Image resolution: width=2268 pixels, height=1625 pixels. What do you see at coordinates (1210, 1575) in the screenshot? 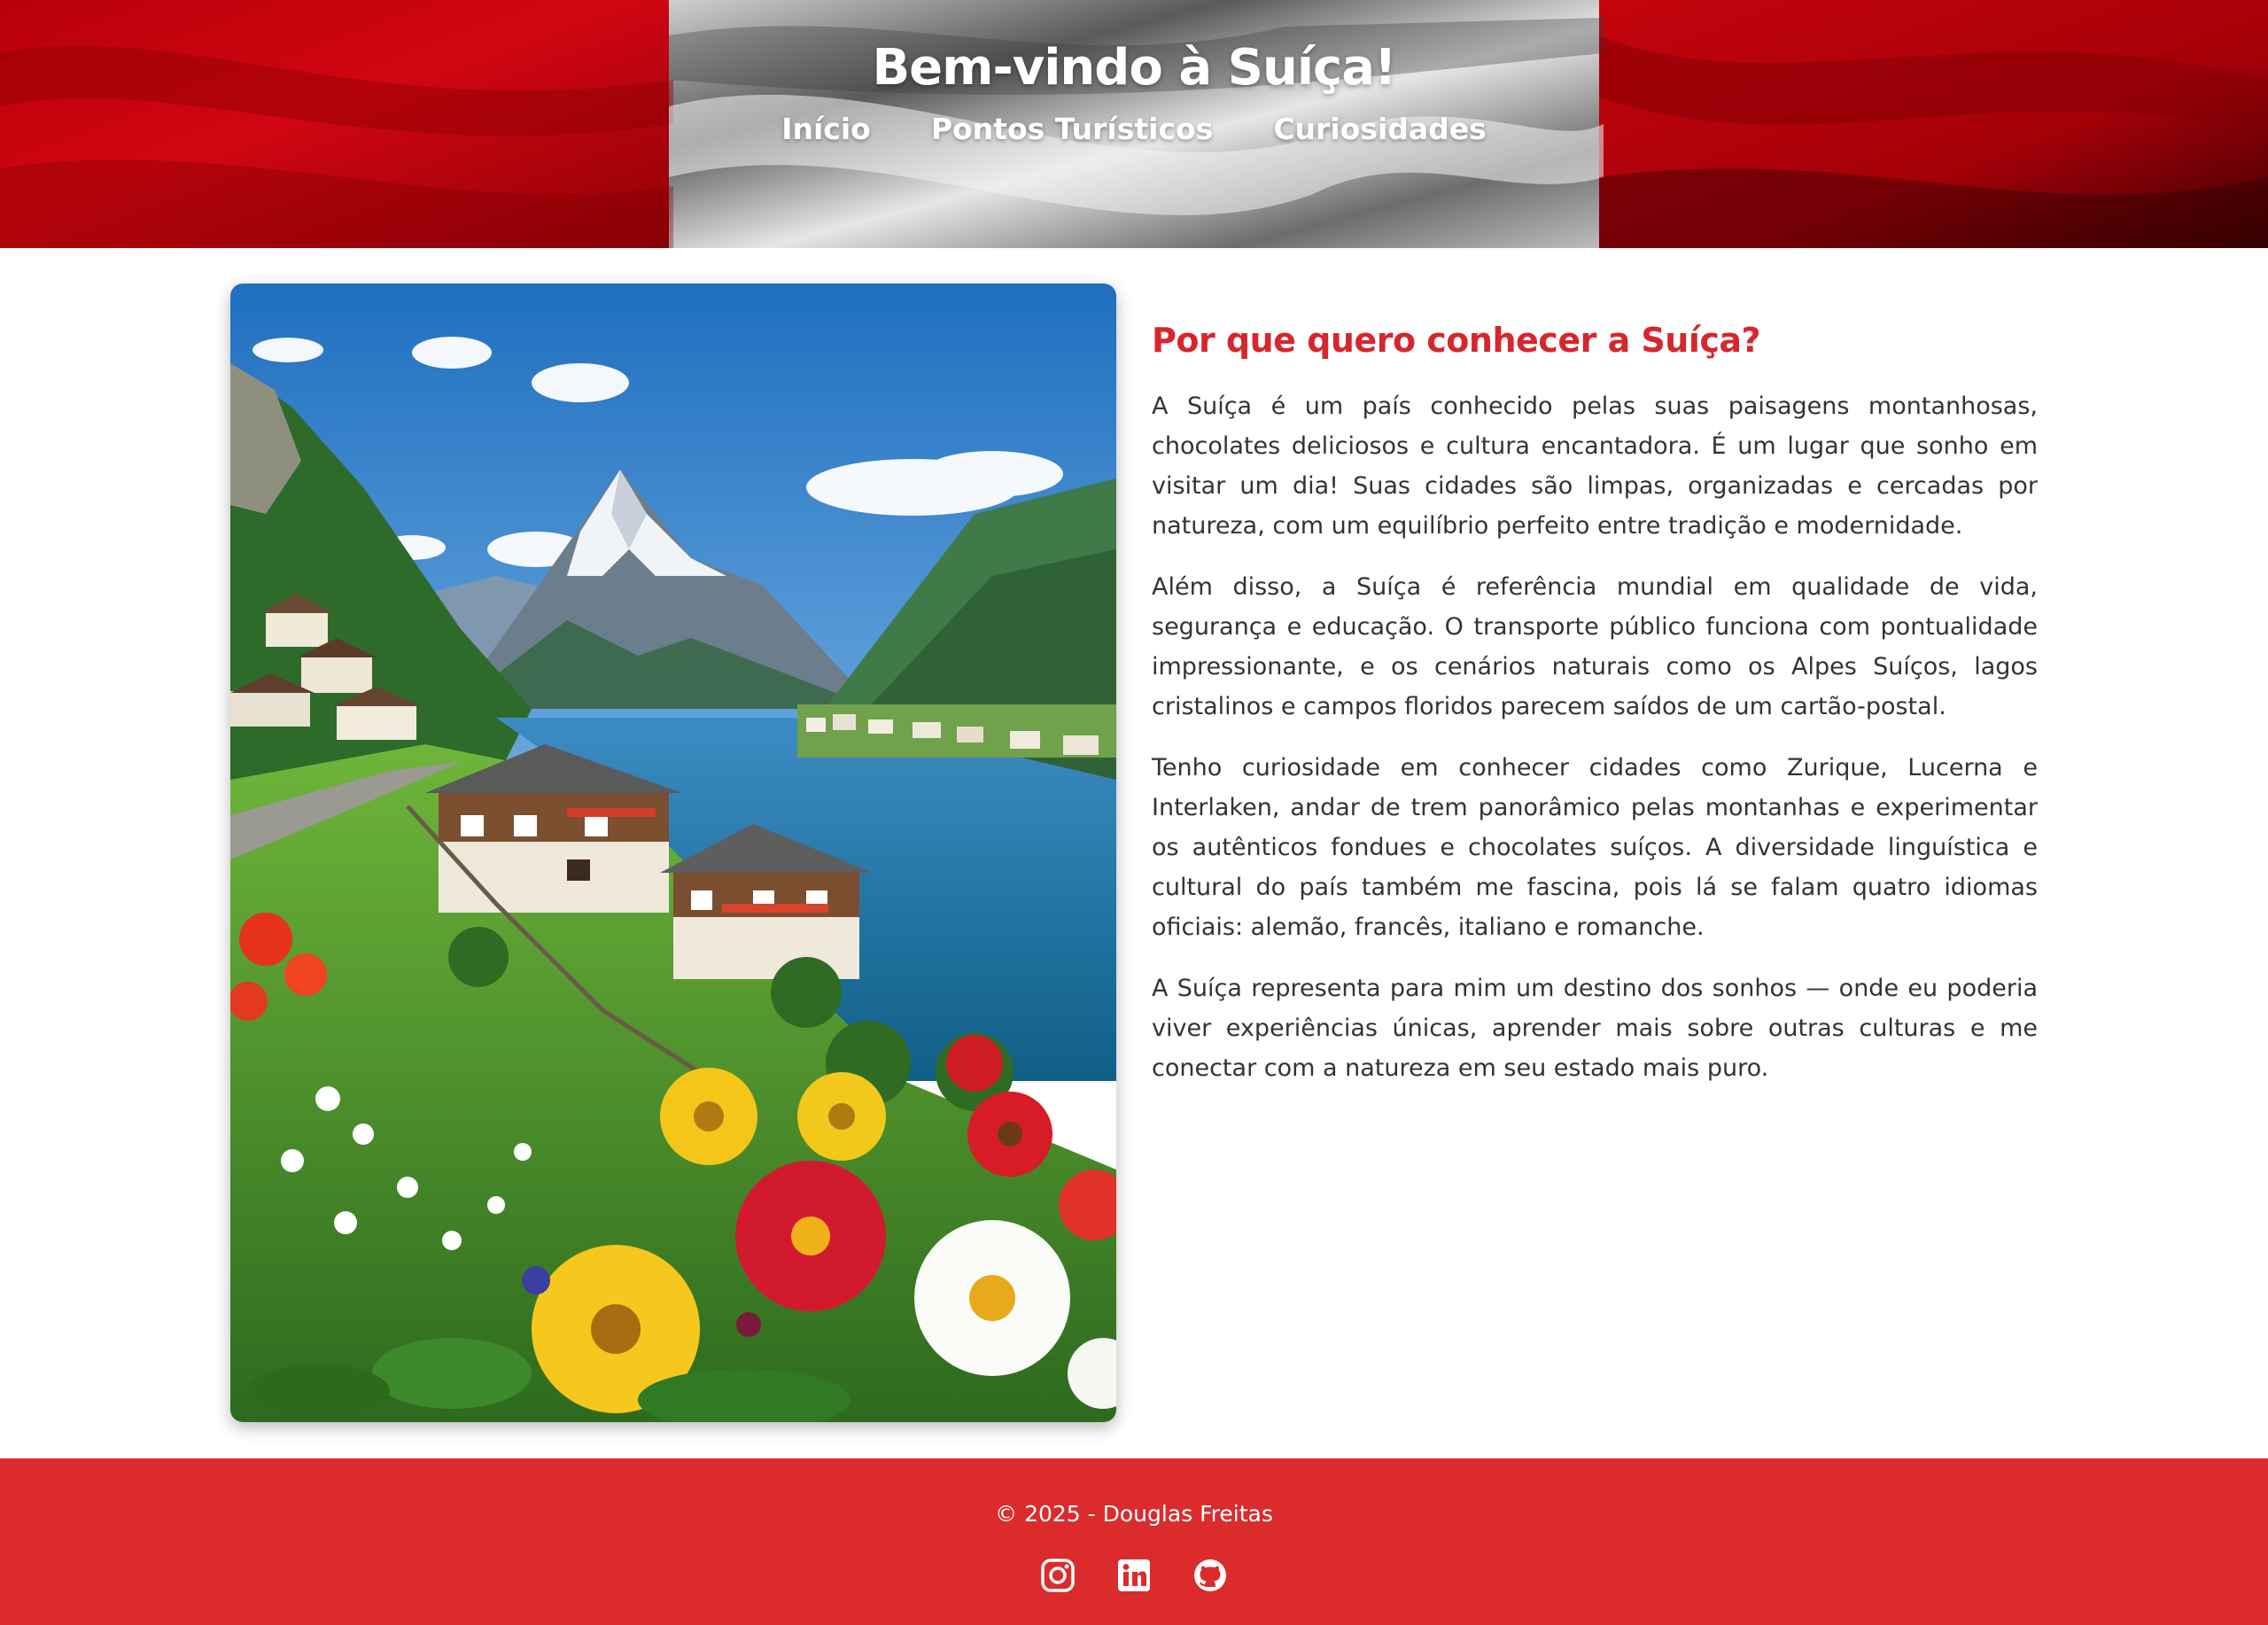
I see `github-icon` at bounding box center [1210, 1575].